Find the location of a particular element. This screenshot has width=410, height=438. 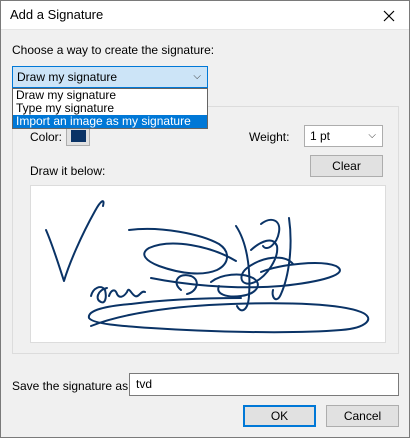

signature-method-select: Draw my signature ⌵ is located at coordinates (110, 77).